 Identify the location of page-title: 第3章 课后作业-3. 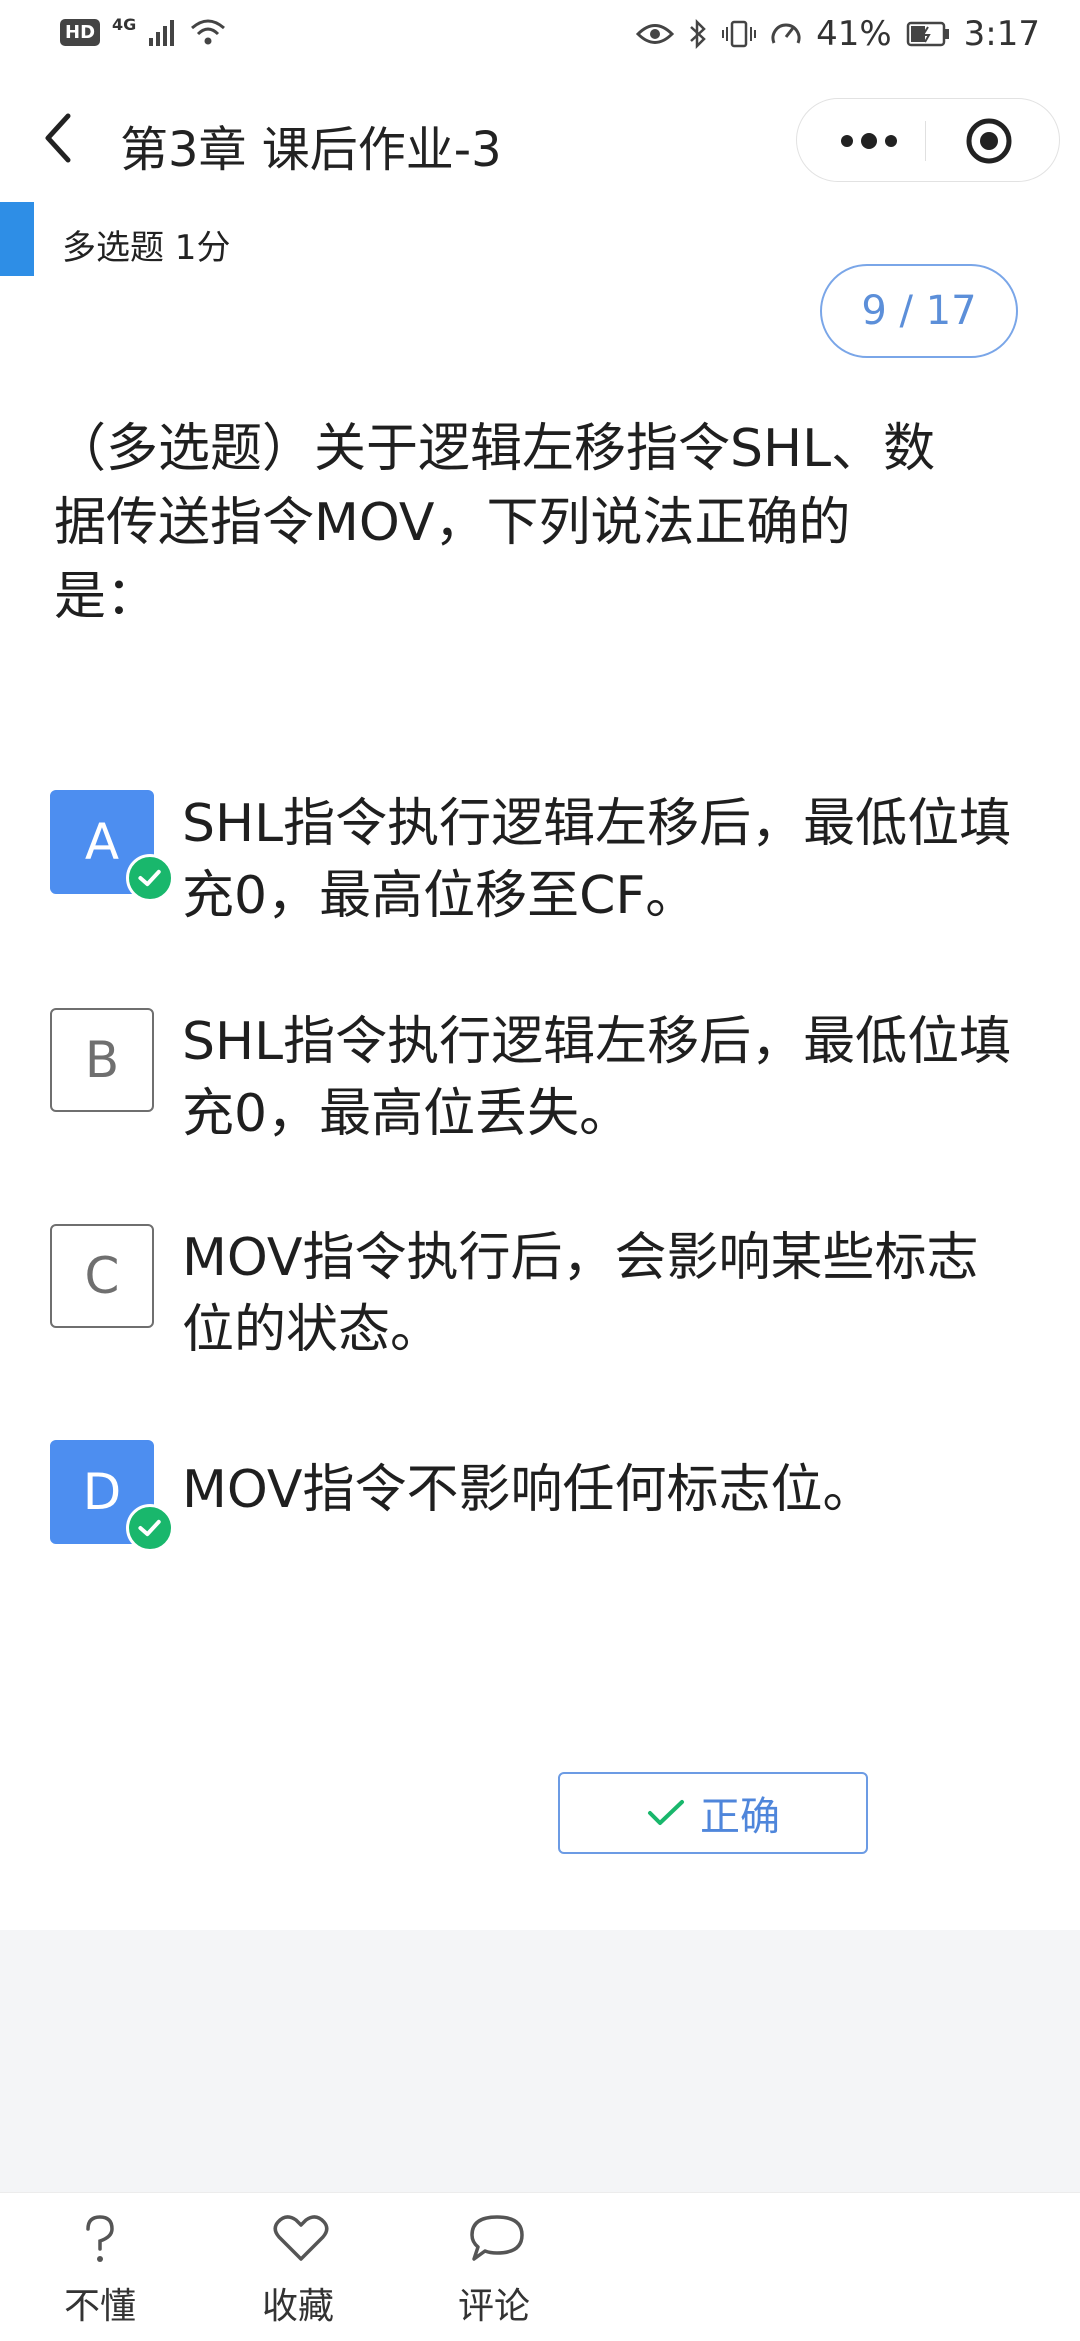
(311, 150).